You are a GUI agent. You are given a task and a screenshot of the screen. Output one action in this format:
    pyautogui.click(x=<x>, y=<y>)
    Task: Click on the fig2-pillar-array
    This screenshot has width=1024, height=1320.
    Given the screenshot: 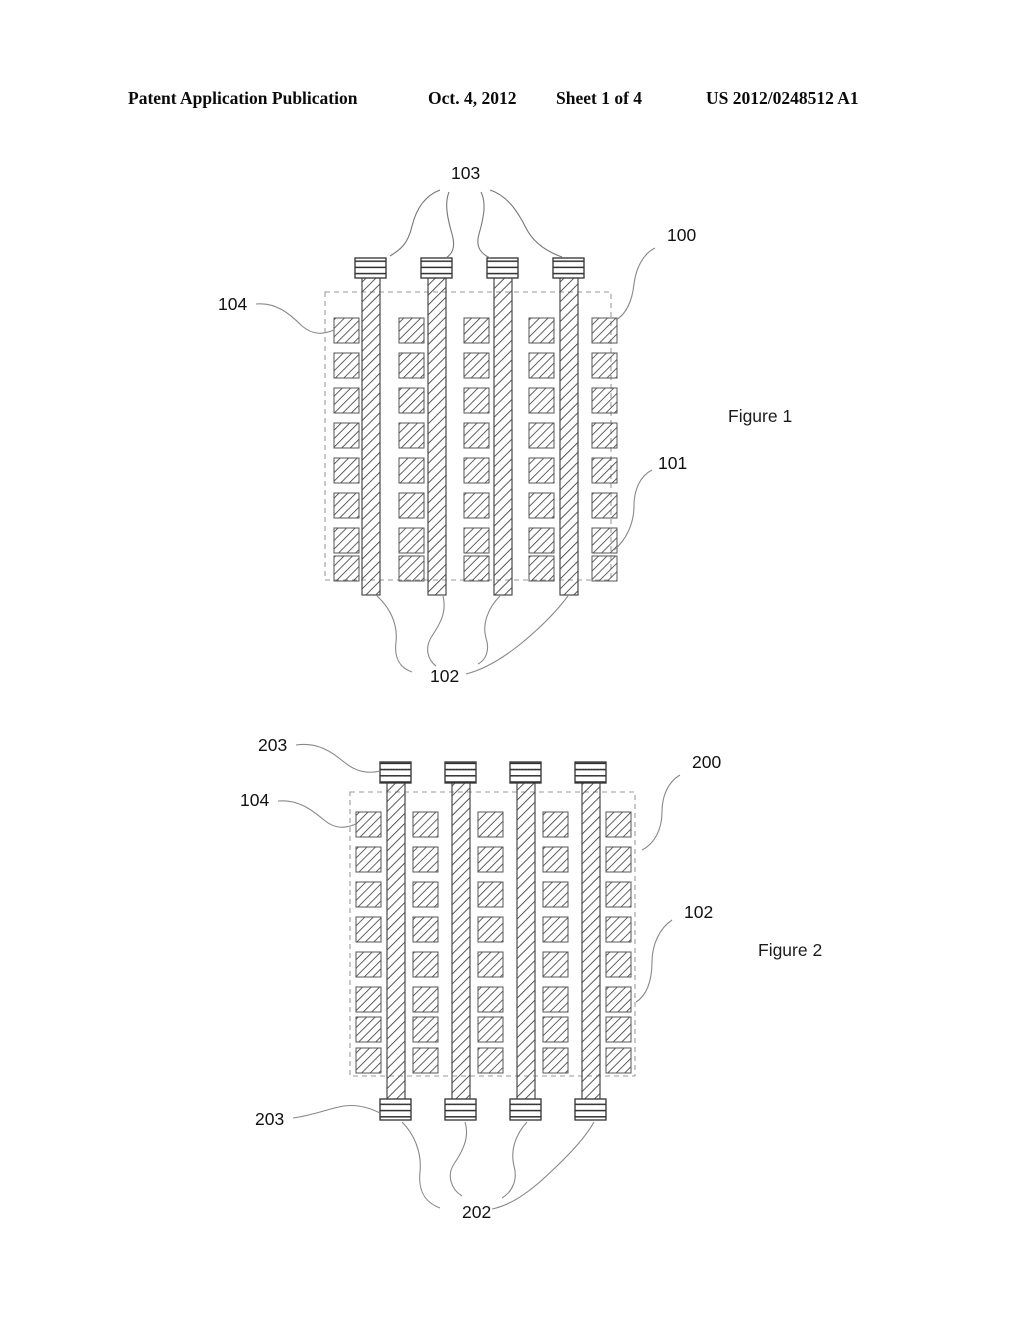 What is the action you would take?
    pyautogui.click(x=493, y=941)
    